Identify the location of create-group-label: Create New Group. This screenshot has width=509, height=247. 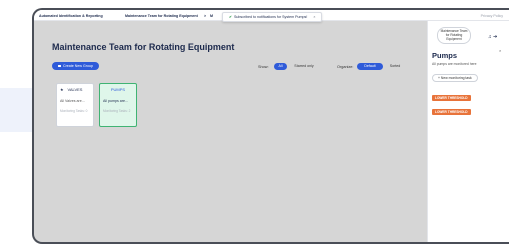
(78, 66).